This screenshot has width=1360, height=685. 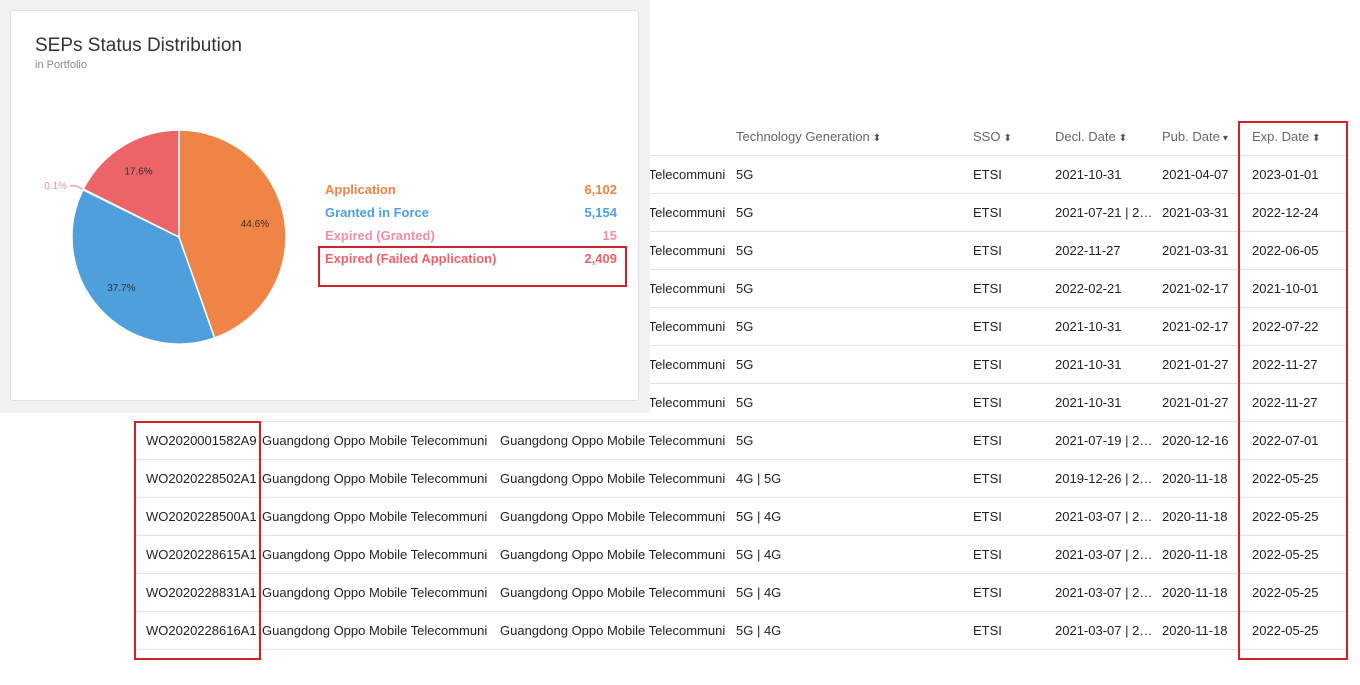 What do you see at coordinates (360, 189) in the screenshot?
I see `legend-label: Application` at bounding box center [360, 189].